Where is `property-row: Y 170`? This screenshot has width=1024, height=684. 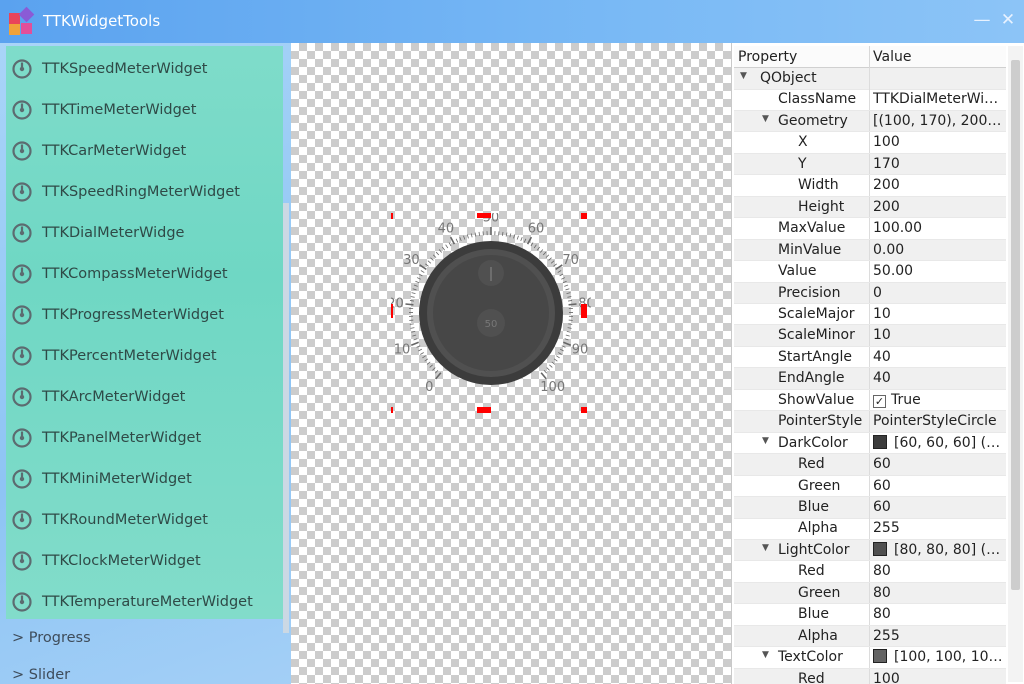 property-row: Y 170 is located at coordinates (870, 164).